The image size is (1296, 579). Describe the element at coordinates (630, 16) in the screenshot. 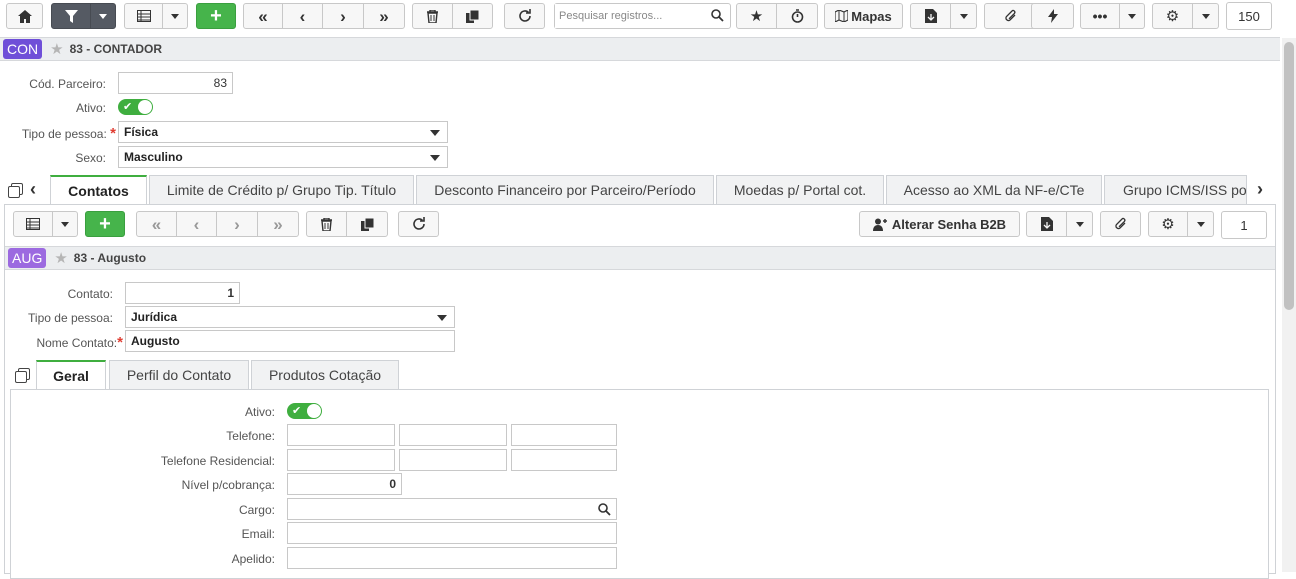

I see `search-input` at that location.